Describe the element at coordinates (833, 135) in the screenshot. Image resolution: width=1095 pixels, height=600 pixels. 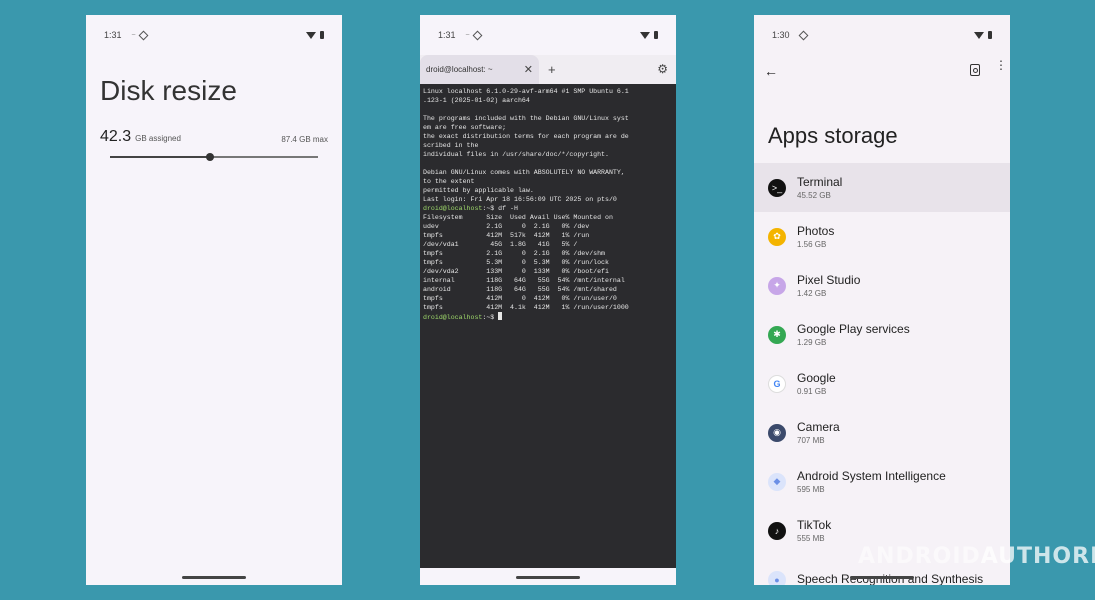
I see `page-title: Apps storage` at that location.